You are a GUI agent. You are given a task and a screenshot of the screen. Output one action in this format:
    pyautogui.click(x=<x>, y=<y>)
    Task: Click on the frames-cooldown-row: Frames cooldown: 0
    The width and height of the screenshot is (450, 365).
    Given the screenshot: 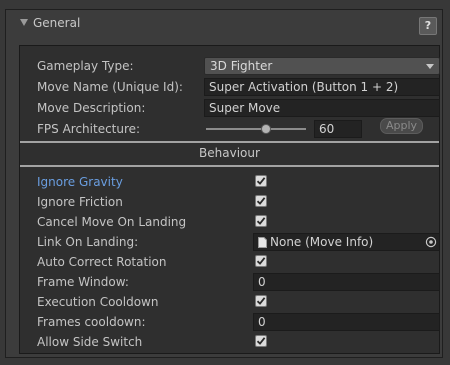 What is the action you would take?
    pyautogui.click(x=230, y=322)
    